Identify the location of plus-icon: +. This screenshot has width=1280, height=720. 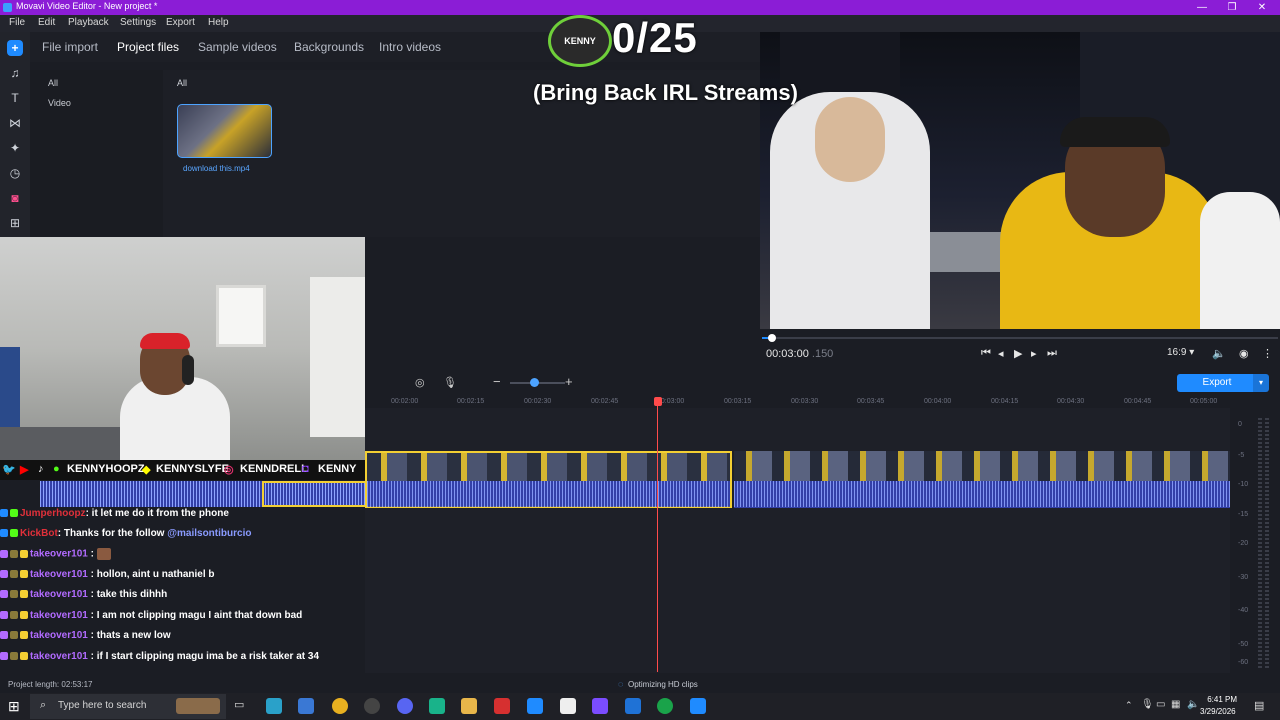
(15, 48).